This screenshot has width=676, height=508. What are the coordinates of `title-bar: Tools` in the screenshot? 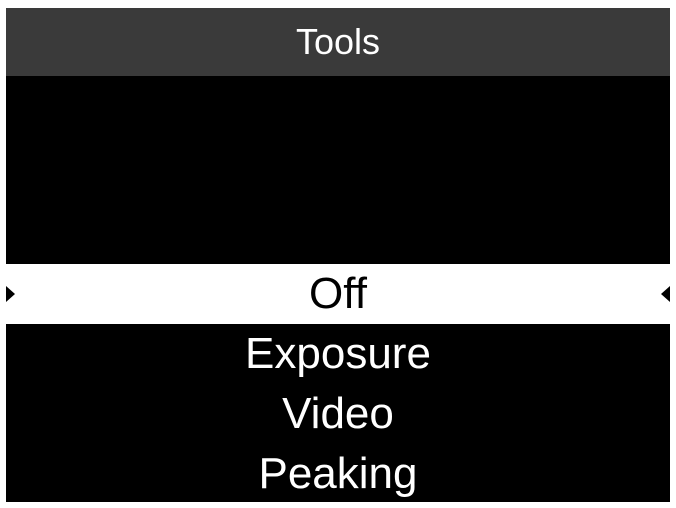 It's located at (338, 42).